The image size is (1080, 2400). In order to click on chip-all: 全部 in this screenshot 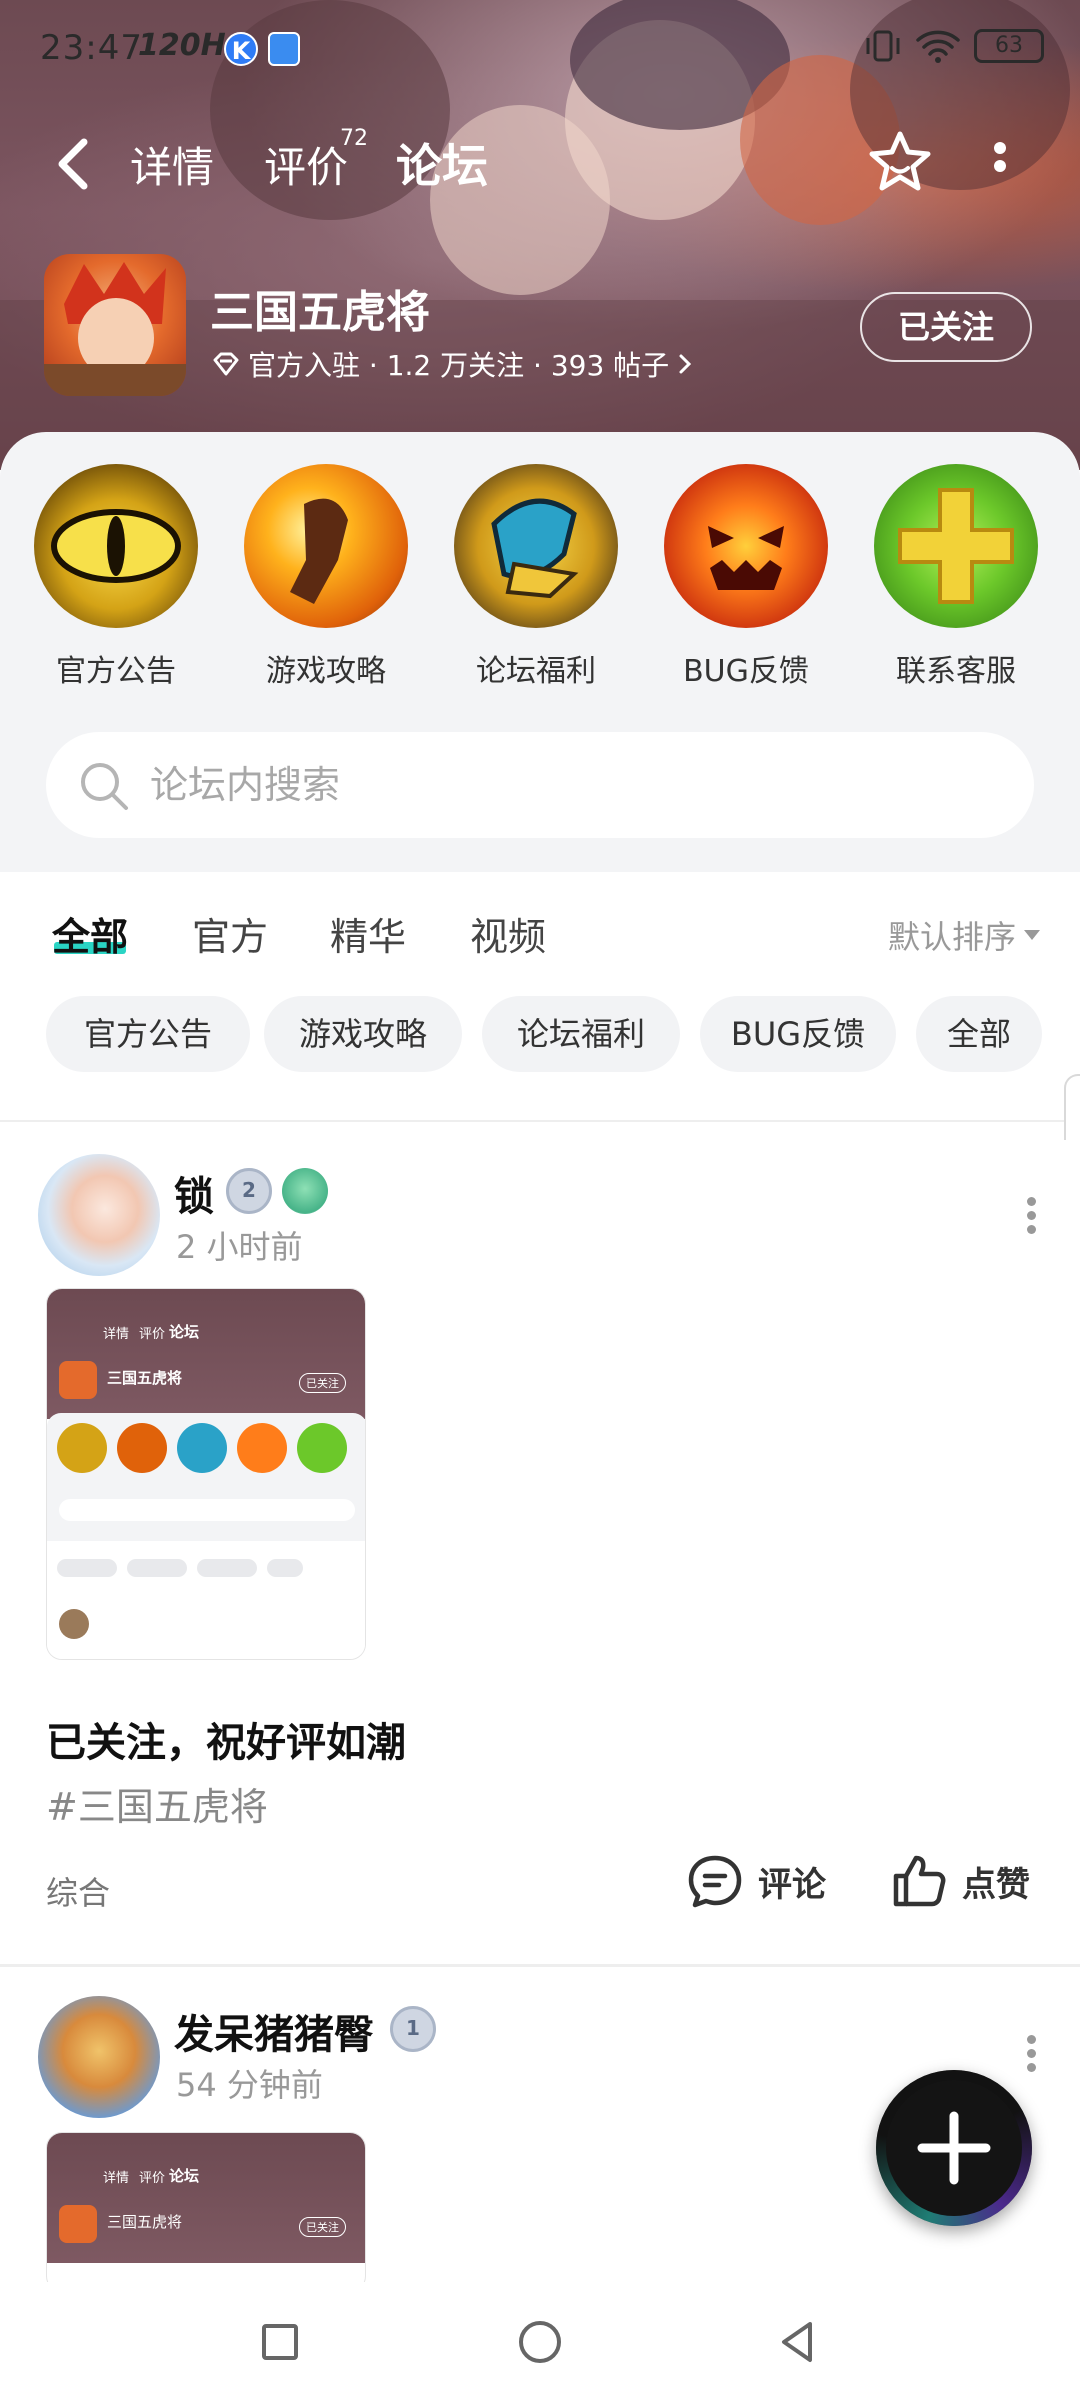, I will do `click(979, 1034)`.